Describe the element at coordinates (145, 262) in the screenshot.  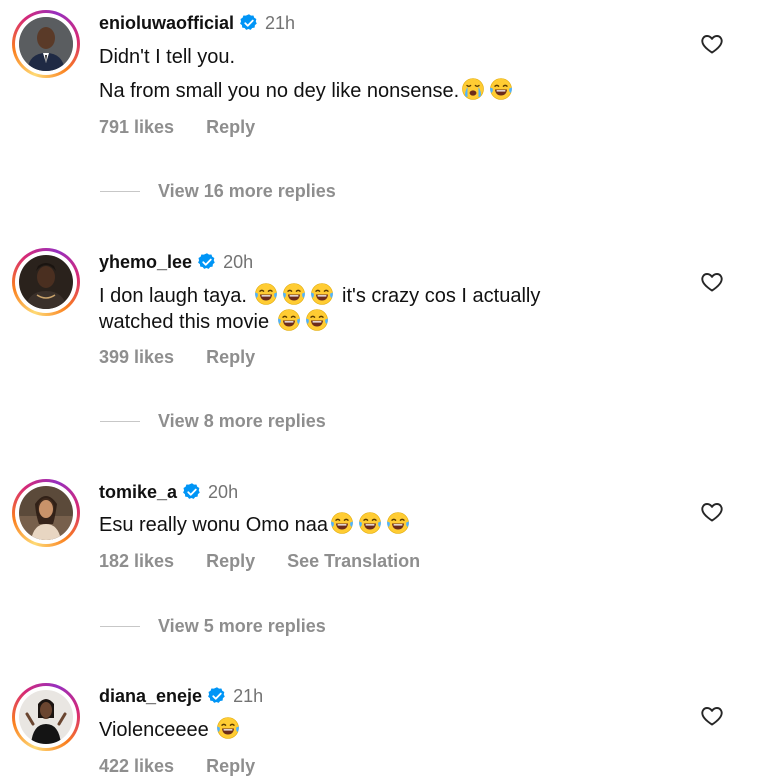
I see `comment-username: yhemo_lee` at that location.